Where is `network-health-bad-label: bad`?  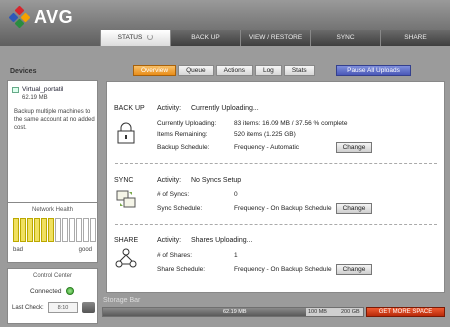
network-health-bad-label: bad is located at coordinates (18, 250).